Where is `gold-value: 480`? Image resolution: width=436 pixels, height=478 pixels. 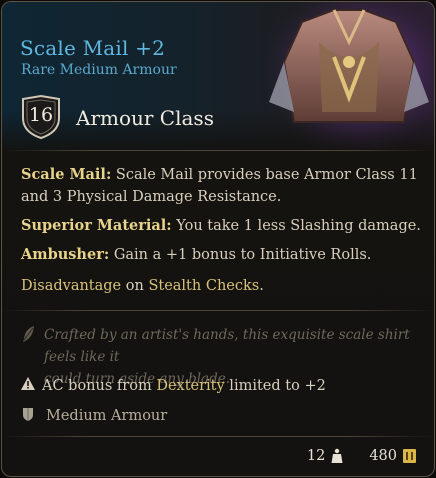 gold-value: 480 is located at coordinates (383, 456).